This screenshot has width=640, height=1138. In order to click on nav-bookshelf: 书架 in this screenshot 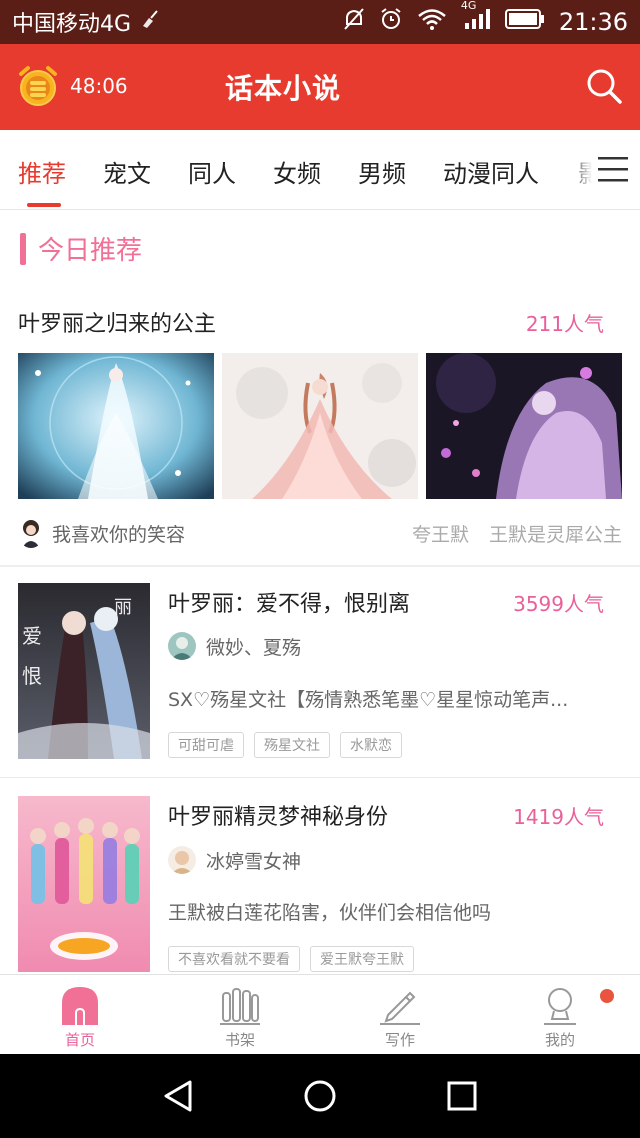, I will do `click(240, 1017)`.